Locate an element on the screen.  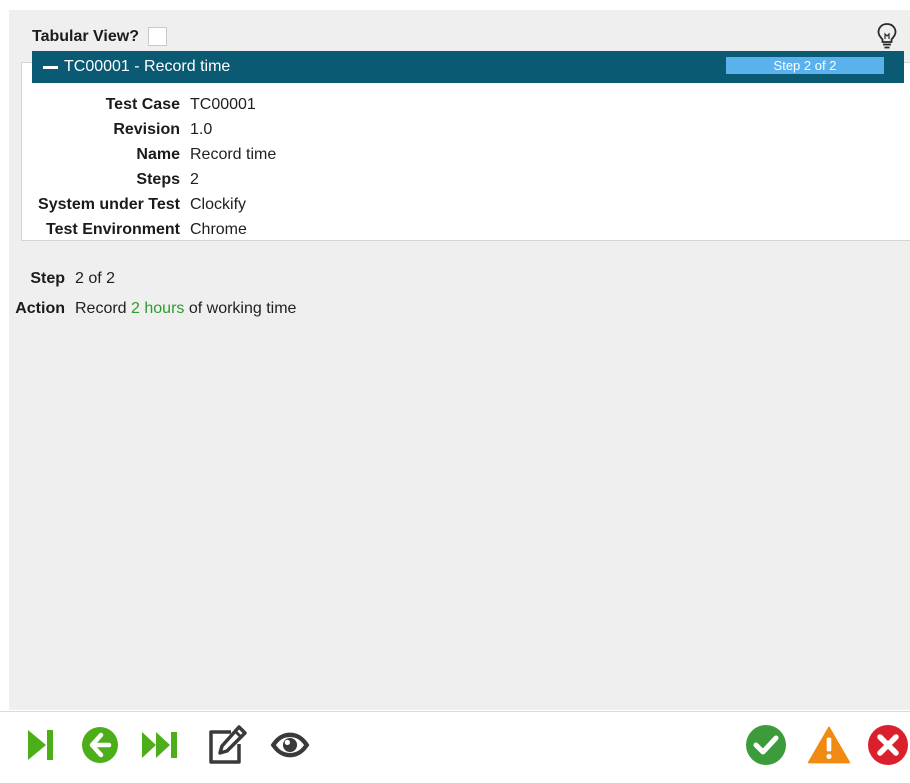
lightbulb-icon is located at coordinates (887, 36).